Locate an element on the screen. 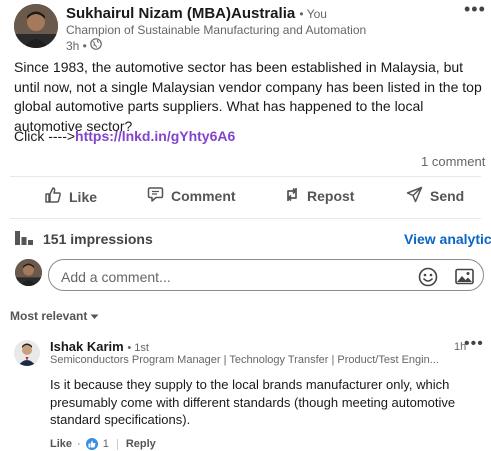 The height and width of the screenshot is (451, 491). smiley-icon is located at coordinates (428, 279).